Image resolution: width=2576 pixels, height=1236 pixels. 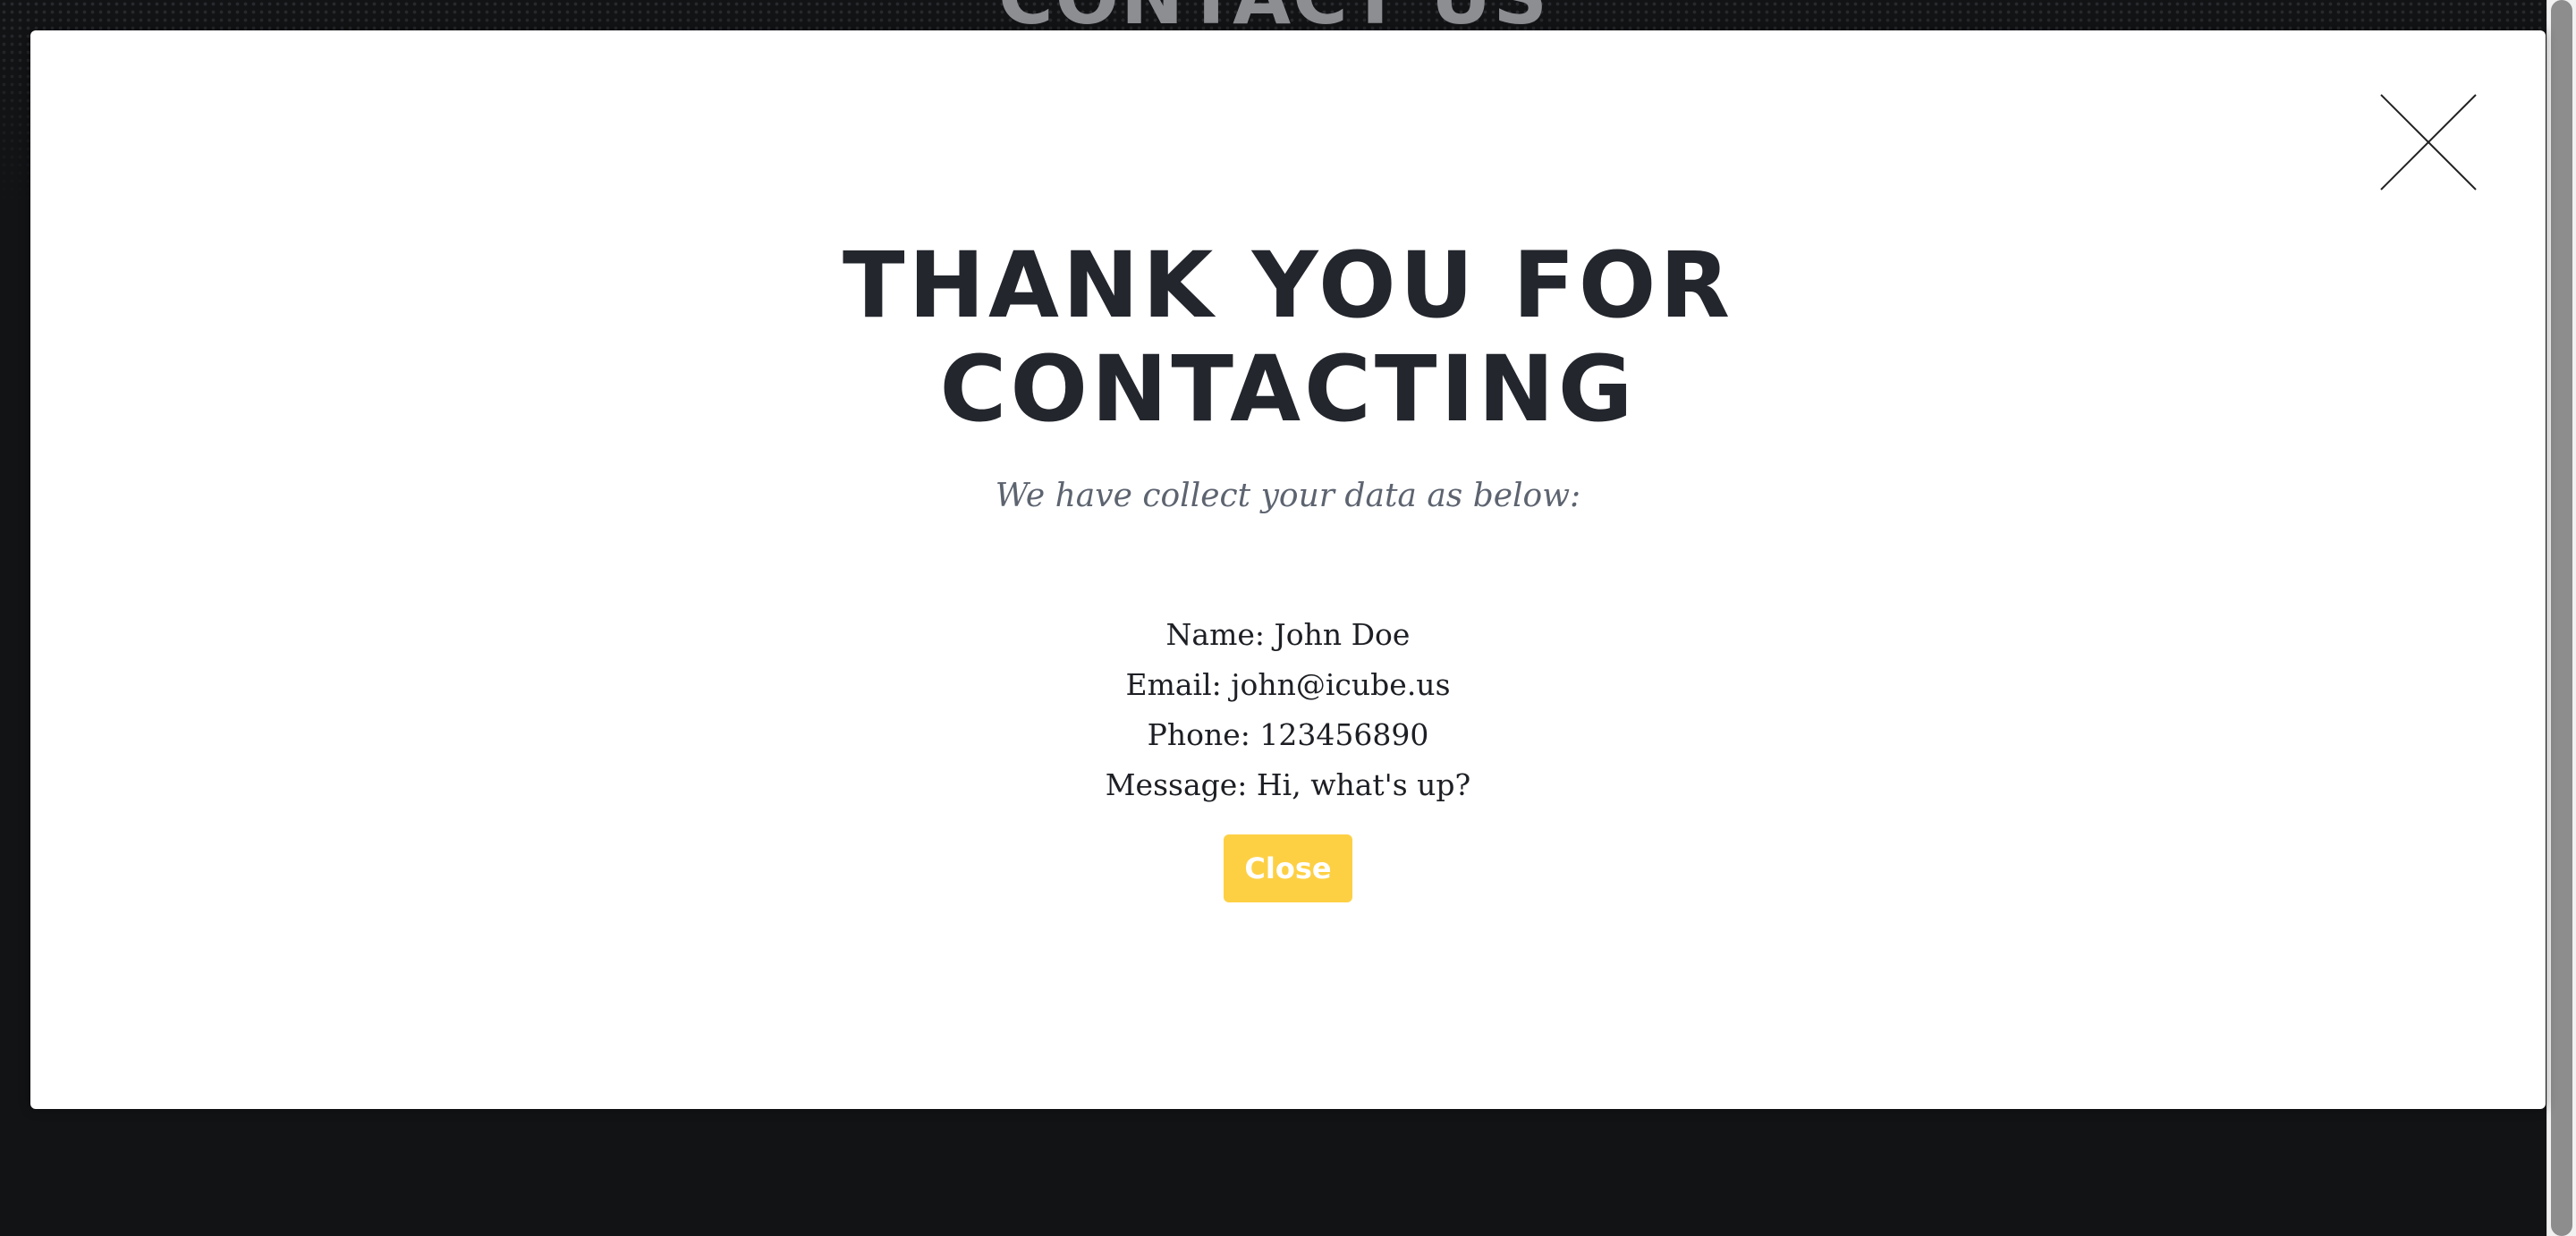 I want to click on message-field: Message: Hi, what's up?, so click(x=1288, y=784).